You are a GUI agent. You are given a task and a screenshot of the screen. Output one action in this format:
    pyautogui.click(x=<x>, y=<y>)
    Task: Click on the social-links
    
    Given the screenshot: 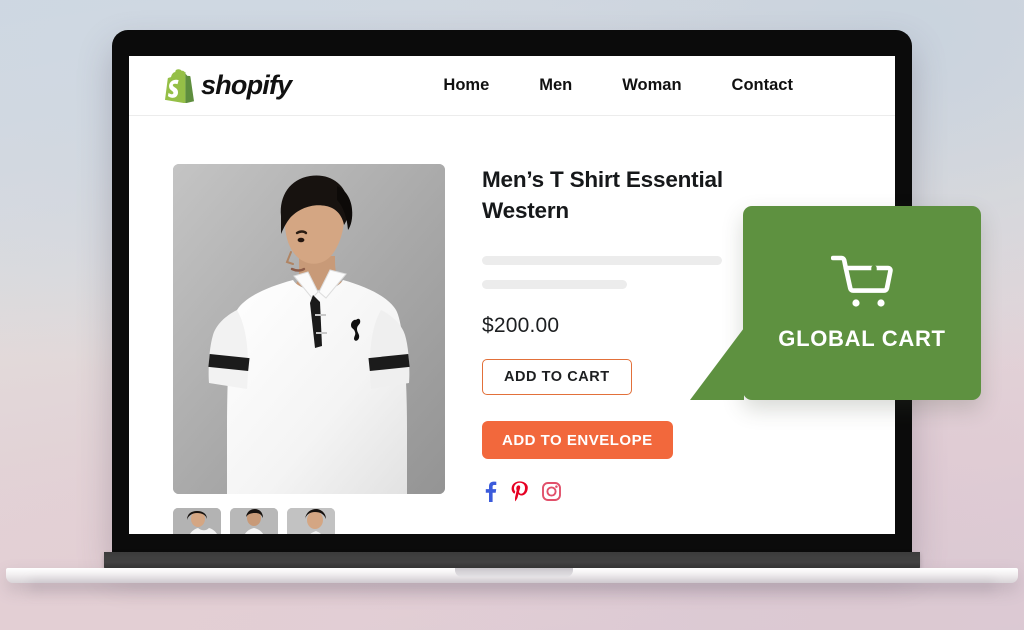 What is the action you would take?
    pyautogui.click(x=647, y=492)
    